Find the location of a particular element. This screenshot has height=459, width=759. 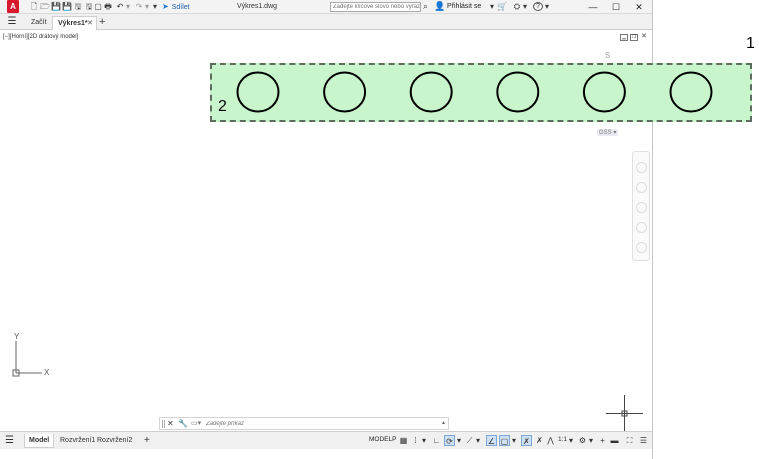

circle-row is located at coordinates (474, 92).